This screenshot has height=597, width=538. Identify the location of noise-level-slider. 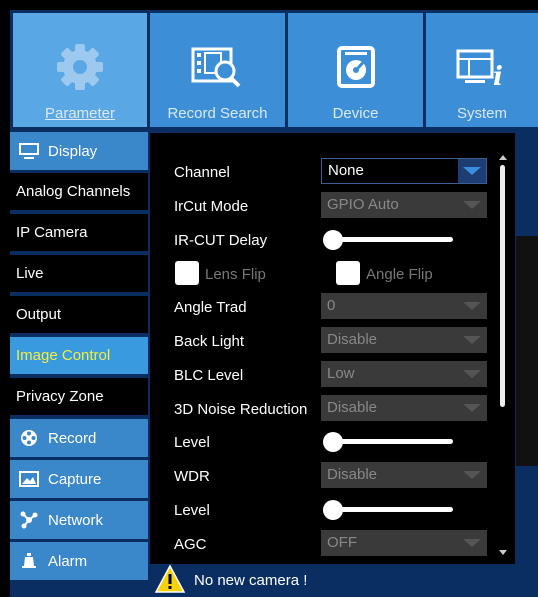
(388, 442).